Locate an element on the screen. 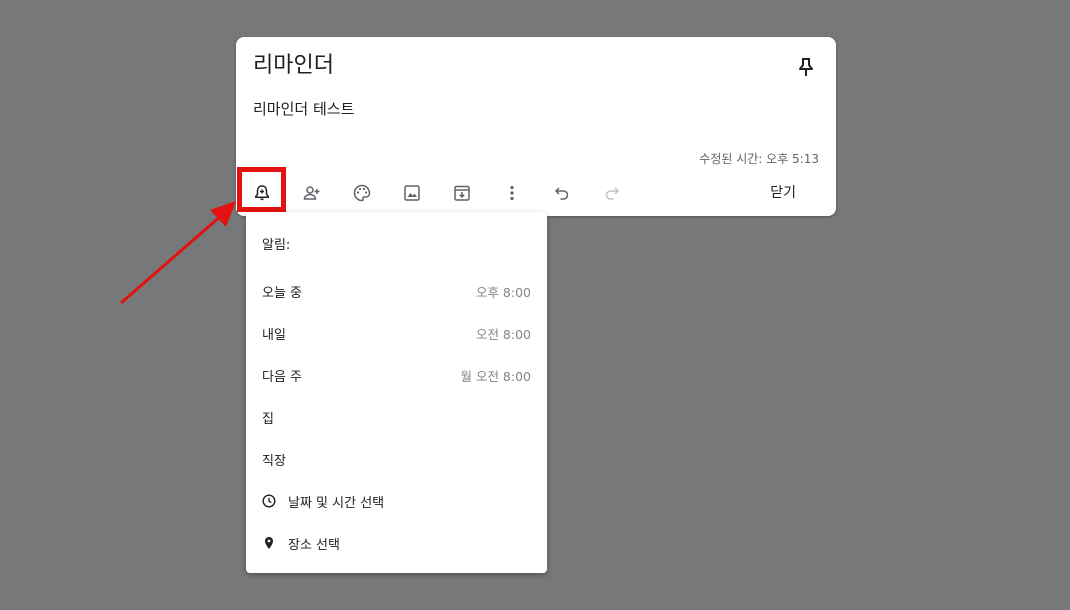 This screenshot has width=1070, height=610. location-pin-icon is located at coordinates (269, 543).